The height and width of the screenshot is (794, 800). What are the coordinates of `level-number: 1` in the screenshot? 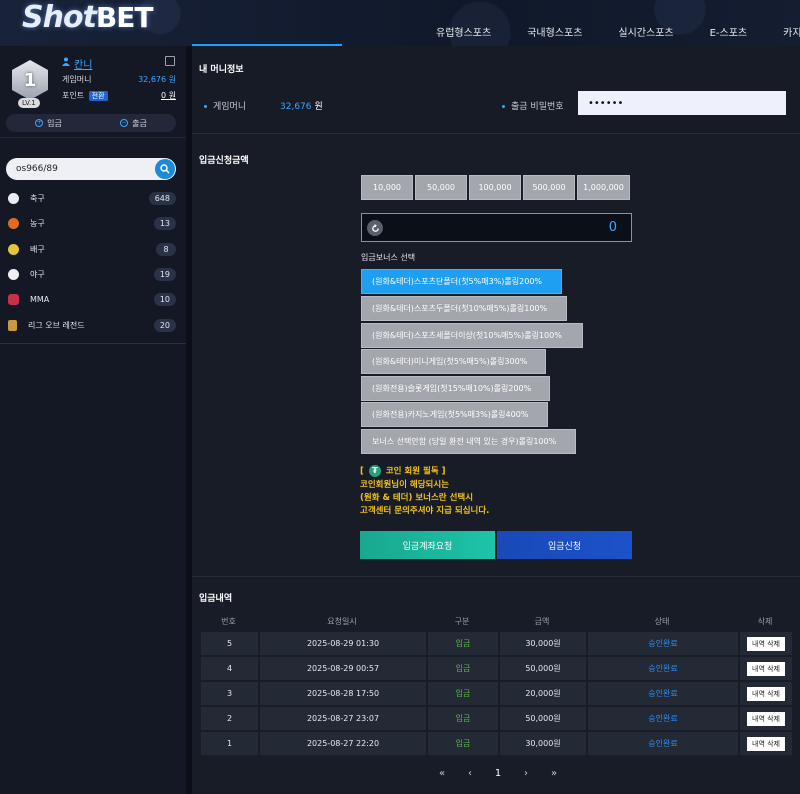 It's located at (30, 80).